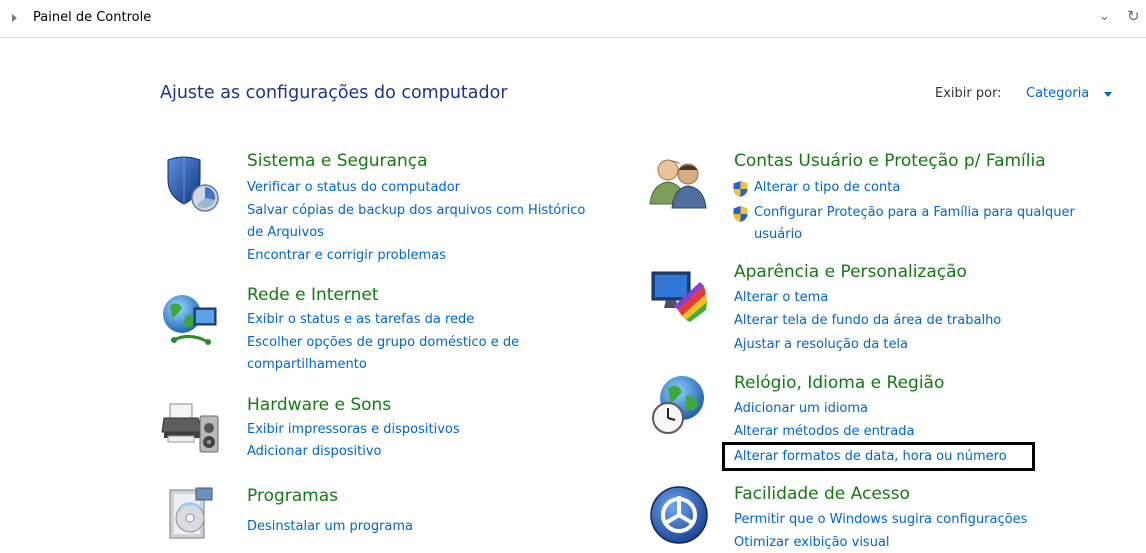 The image size is (1146, 553). Describe the element at coordinates (92, 17) in the screenshot. I see `breadcrumb: Painel de Controle` at that location.